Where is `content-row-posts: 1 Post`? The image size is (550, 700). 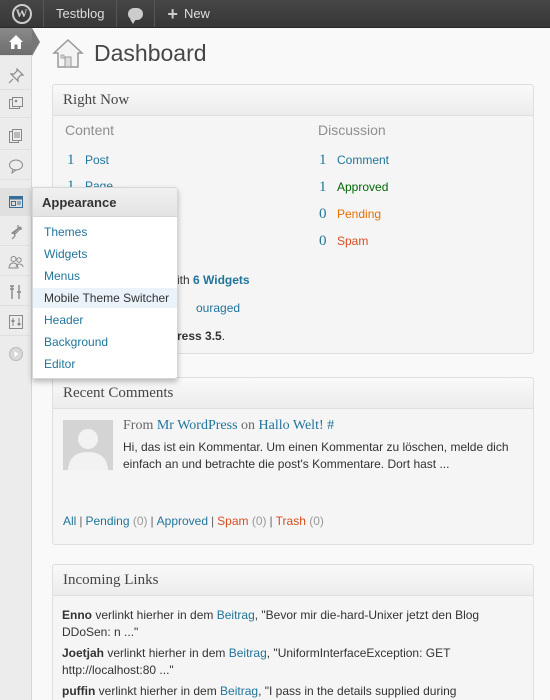
content-row-posts: 1 Post is located at coordinates (88, 160).